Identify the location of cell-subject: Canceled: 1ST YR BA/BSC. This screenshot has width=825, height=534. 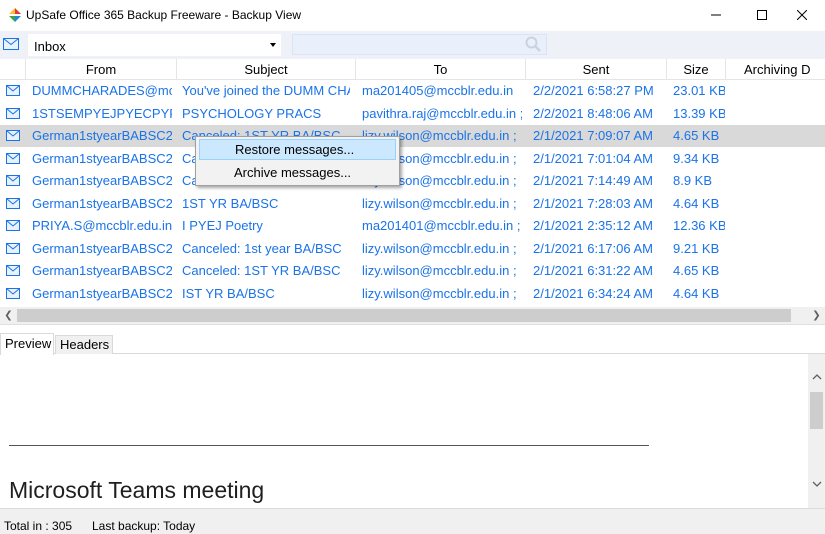
(261, 270).